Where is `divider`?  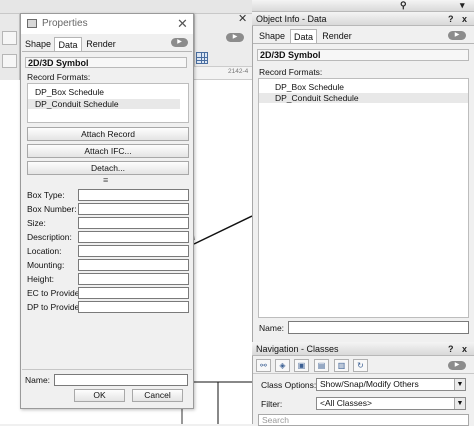 divider is located at coordinates (107, 369).